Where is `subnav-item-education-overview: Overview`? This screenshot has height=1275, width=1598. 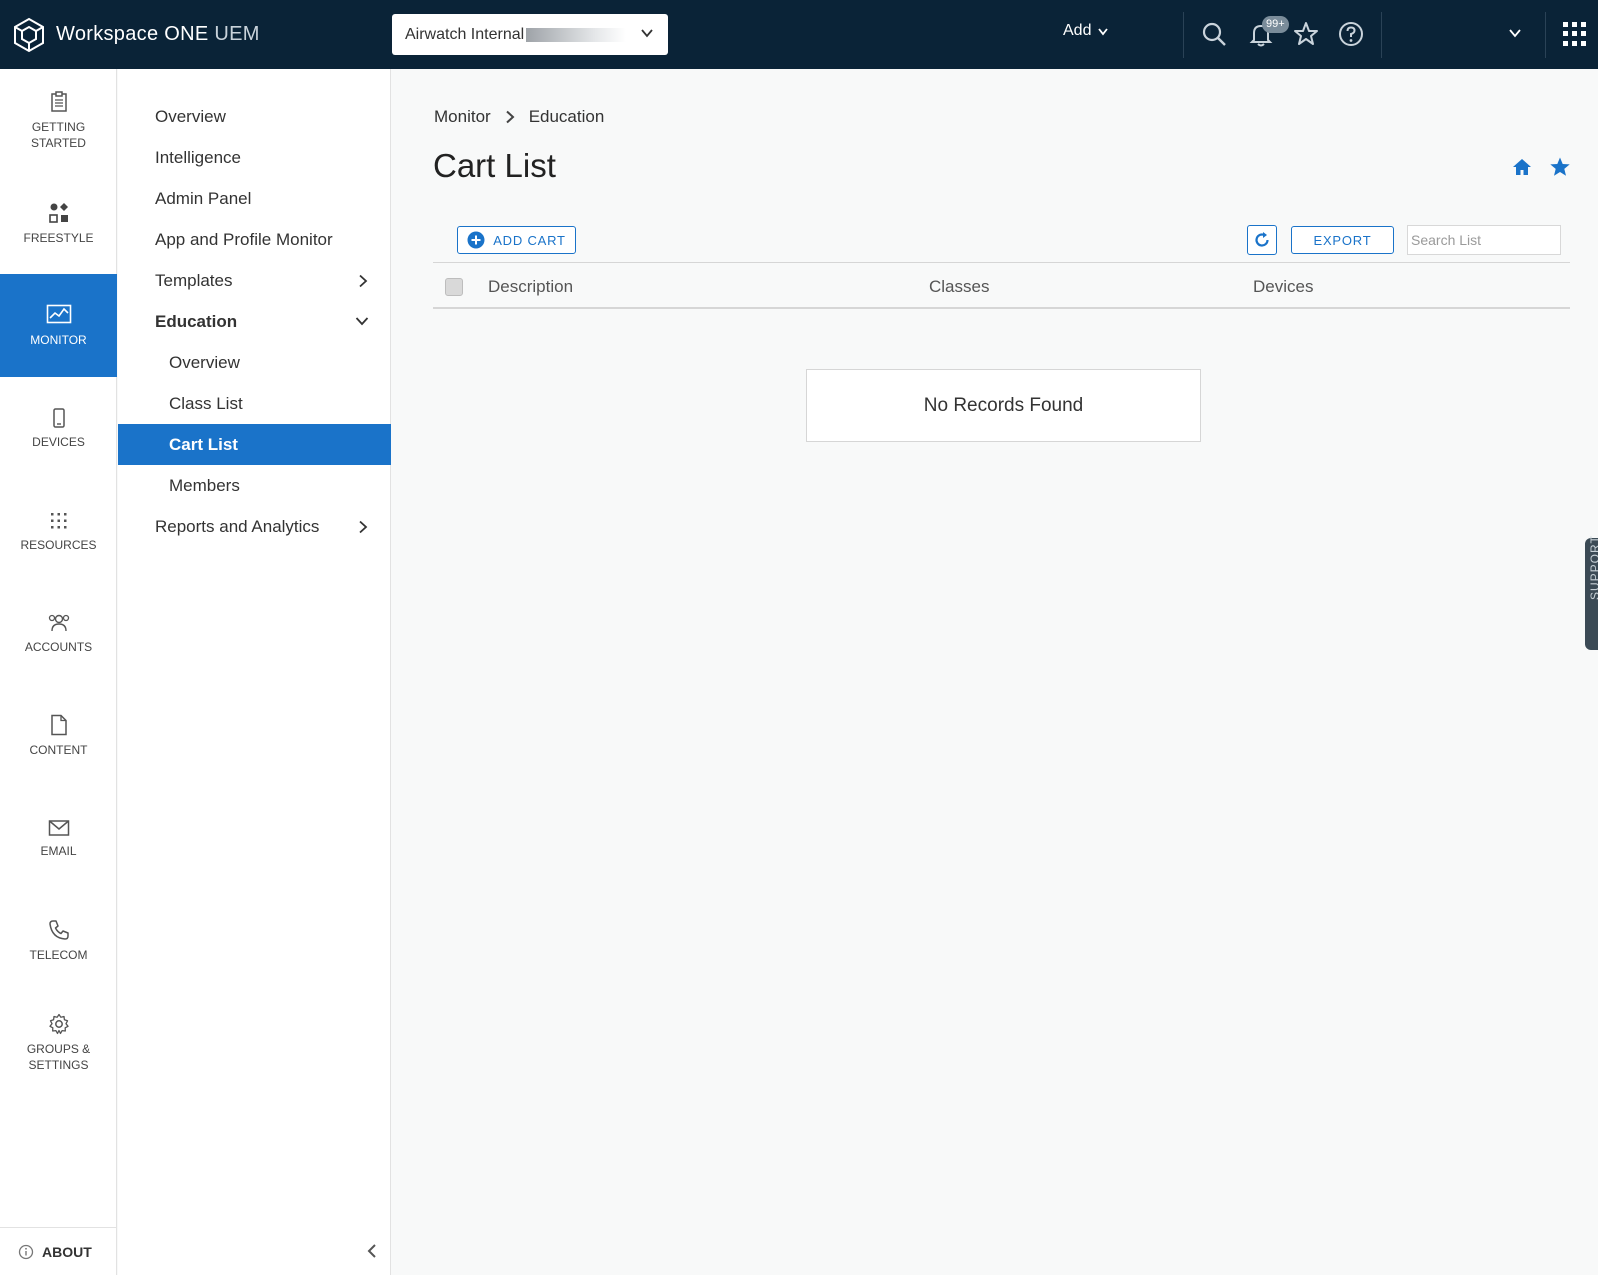
subnav-item-education-overview: Overview is located at coordinates (254, 362).